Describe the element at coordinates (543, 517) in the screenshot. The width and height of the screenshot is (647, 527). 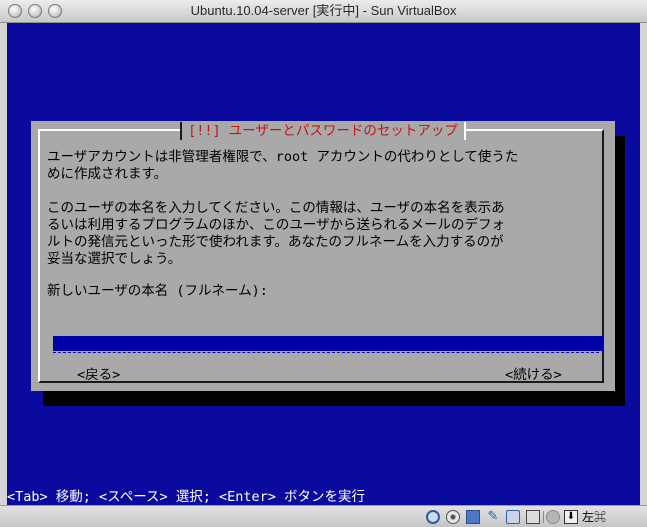
I see `status-separator` at that location.